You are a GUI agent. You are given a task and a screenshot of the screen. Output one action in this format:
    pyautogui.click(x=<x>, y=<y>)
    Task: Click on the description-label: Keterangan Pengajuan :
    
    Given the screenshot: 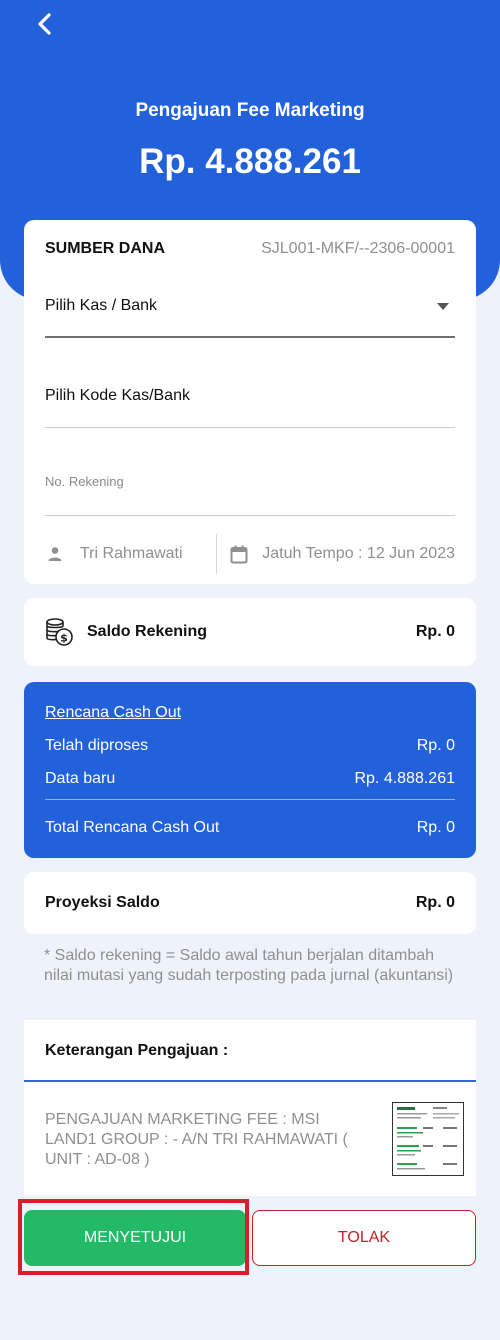 What is the action you would take?
    pyautogui.click(x=137, y=1050)
    